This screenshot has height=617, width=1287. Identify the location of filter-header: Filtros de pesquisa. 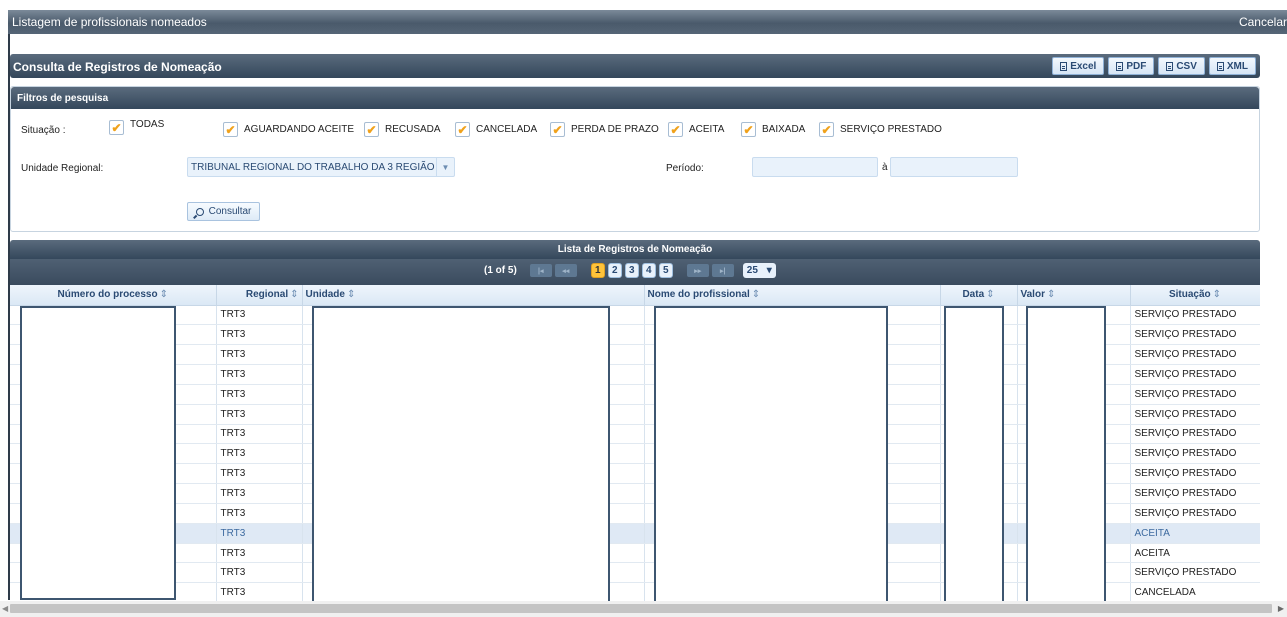
(635, 98).